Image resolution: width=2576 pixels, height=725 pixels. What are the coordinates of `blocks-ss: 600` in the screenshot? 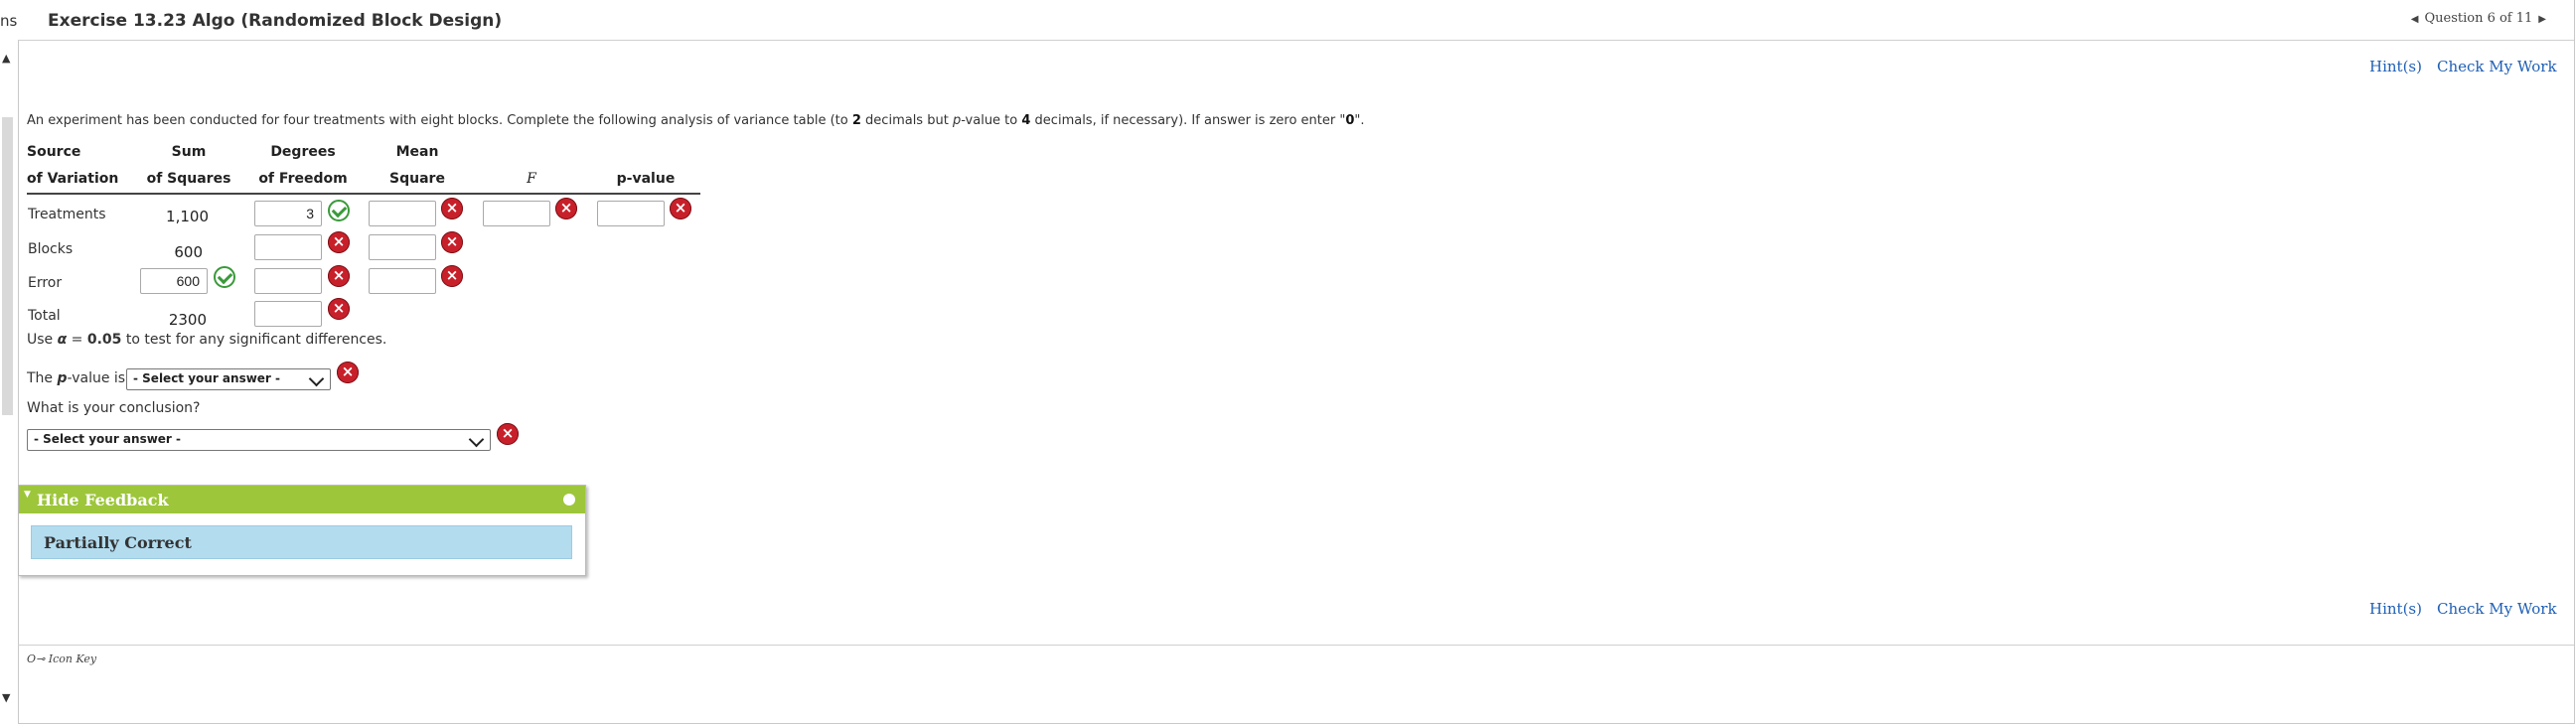 It's located at (188, 252).